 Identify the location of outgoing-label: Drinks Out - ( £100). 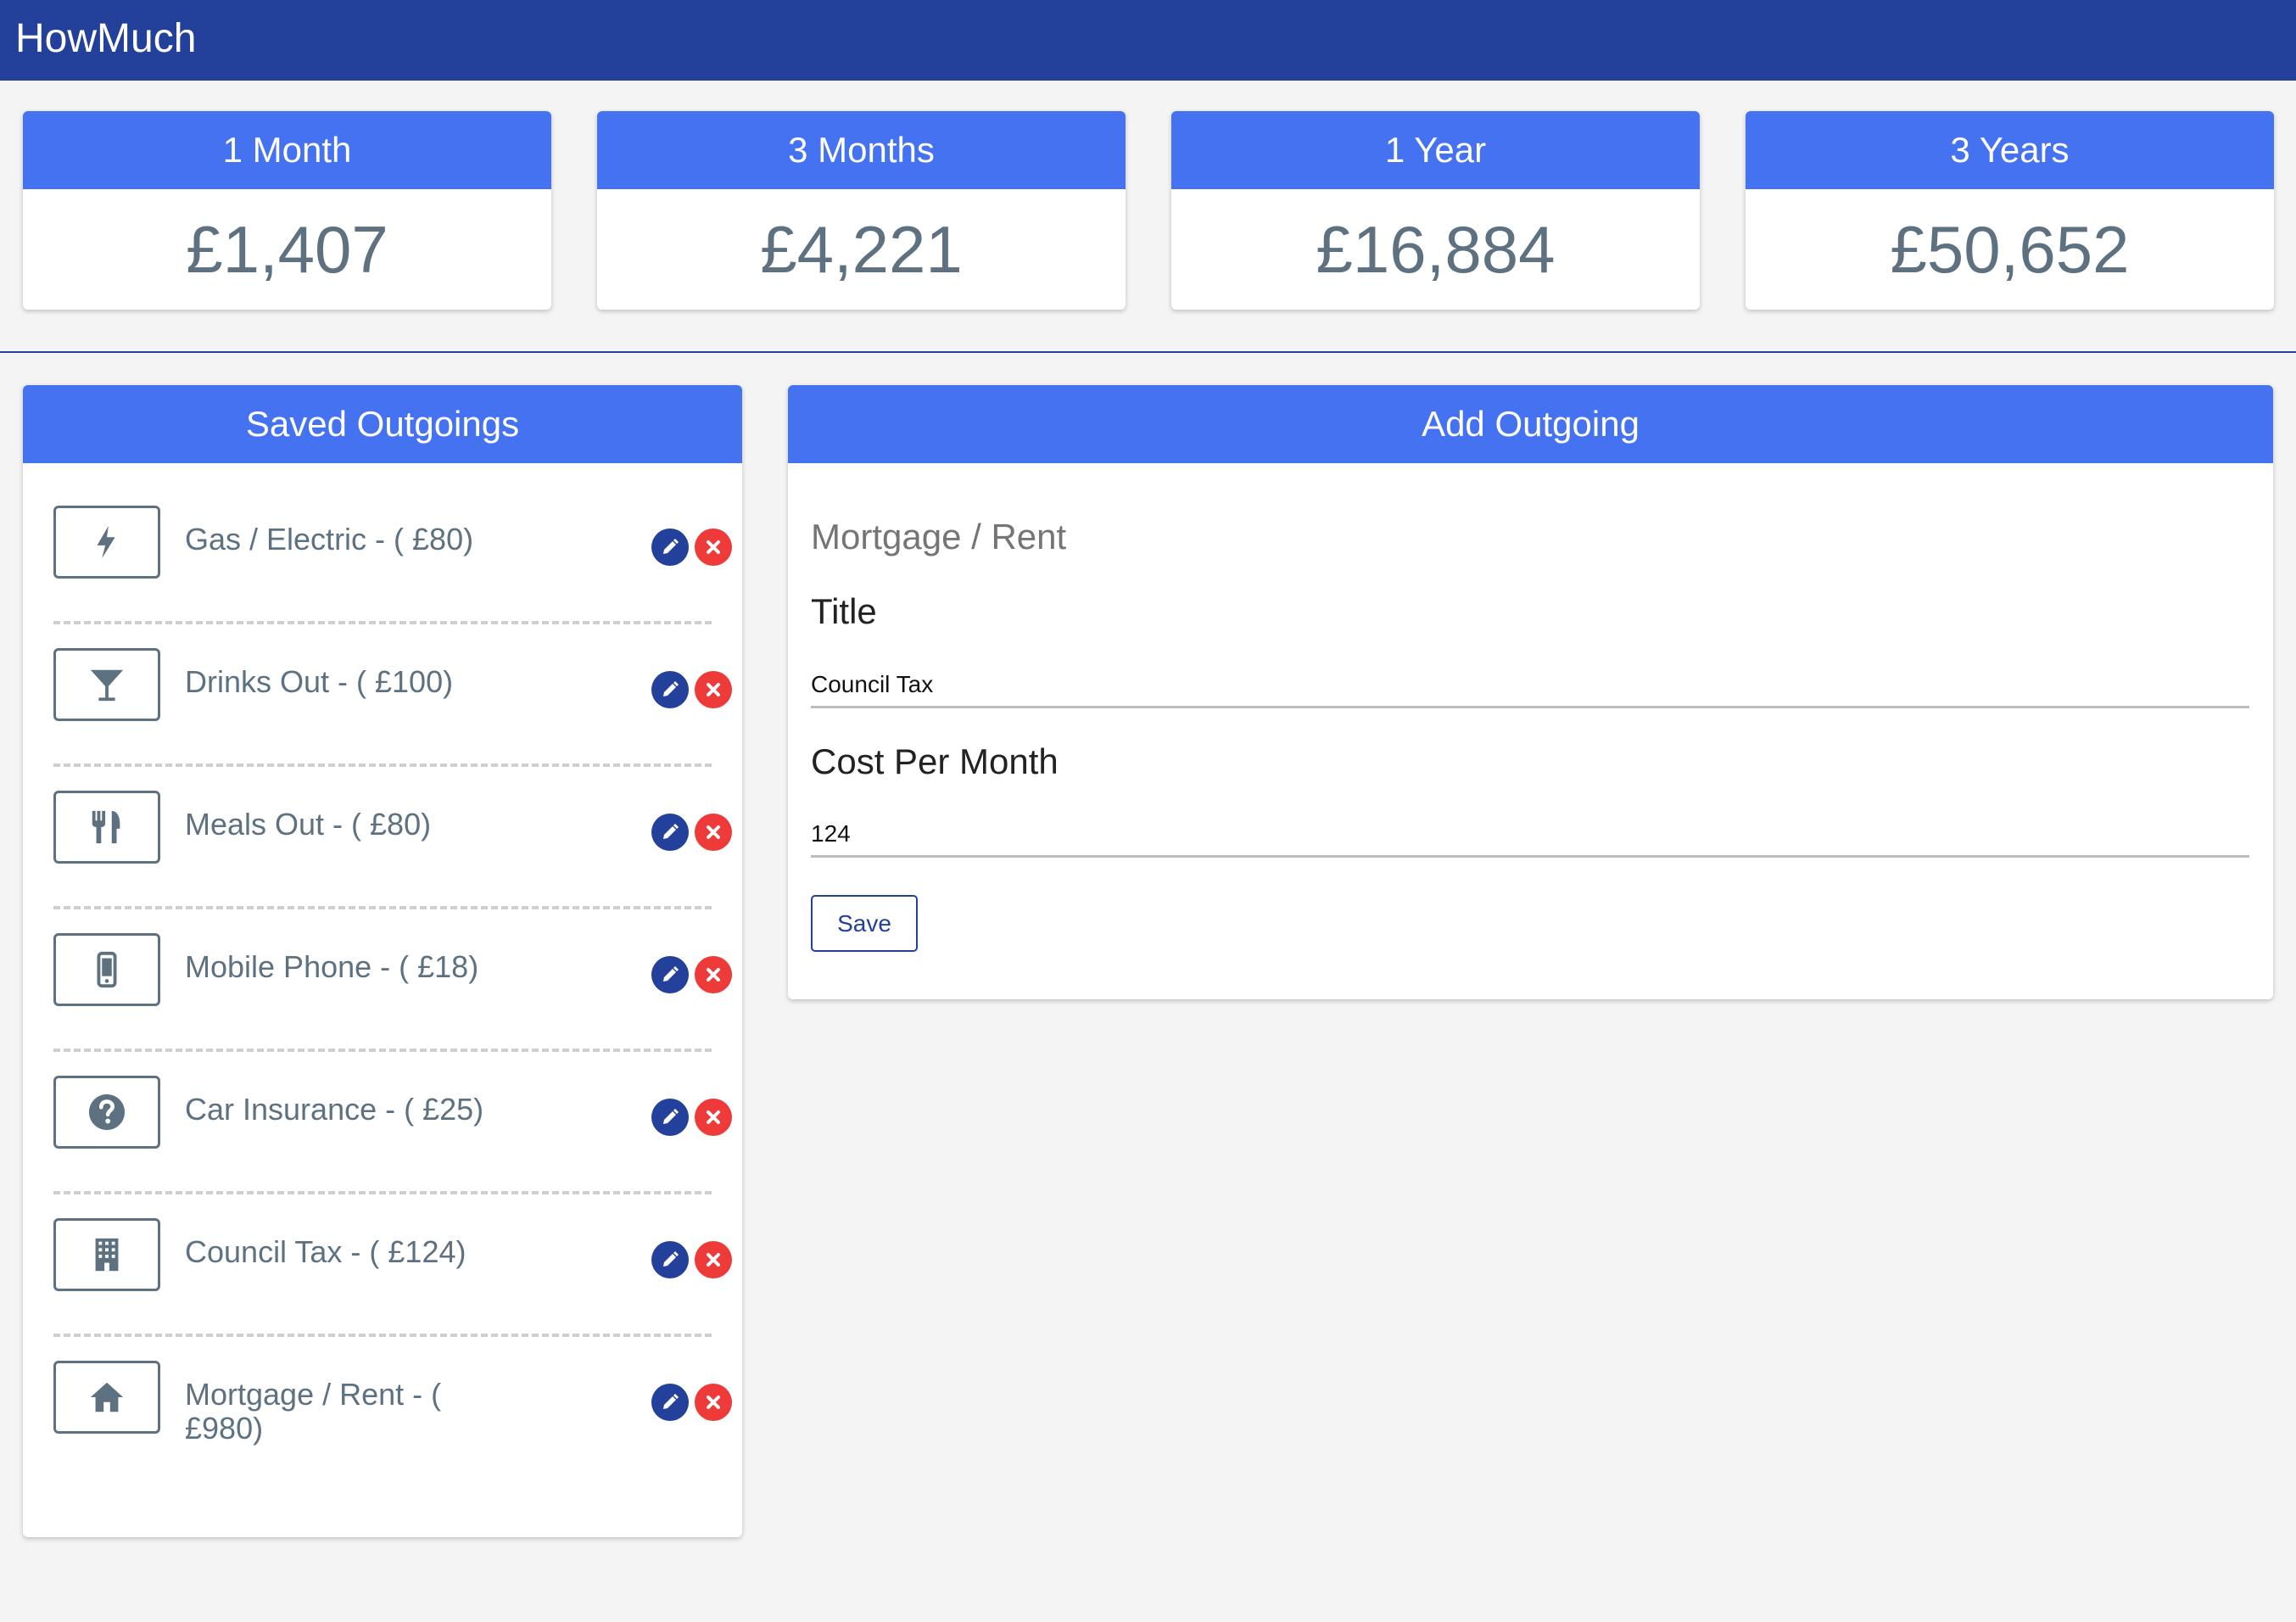
(319, 681).